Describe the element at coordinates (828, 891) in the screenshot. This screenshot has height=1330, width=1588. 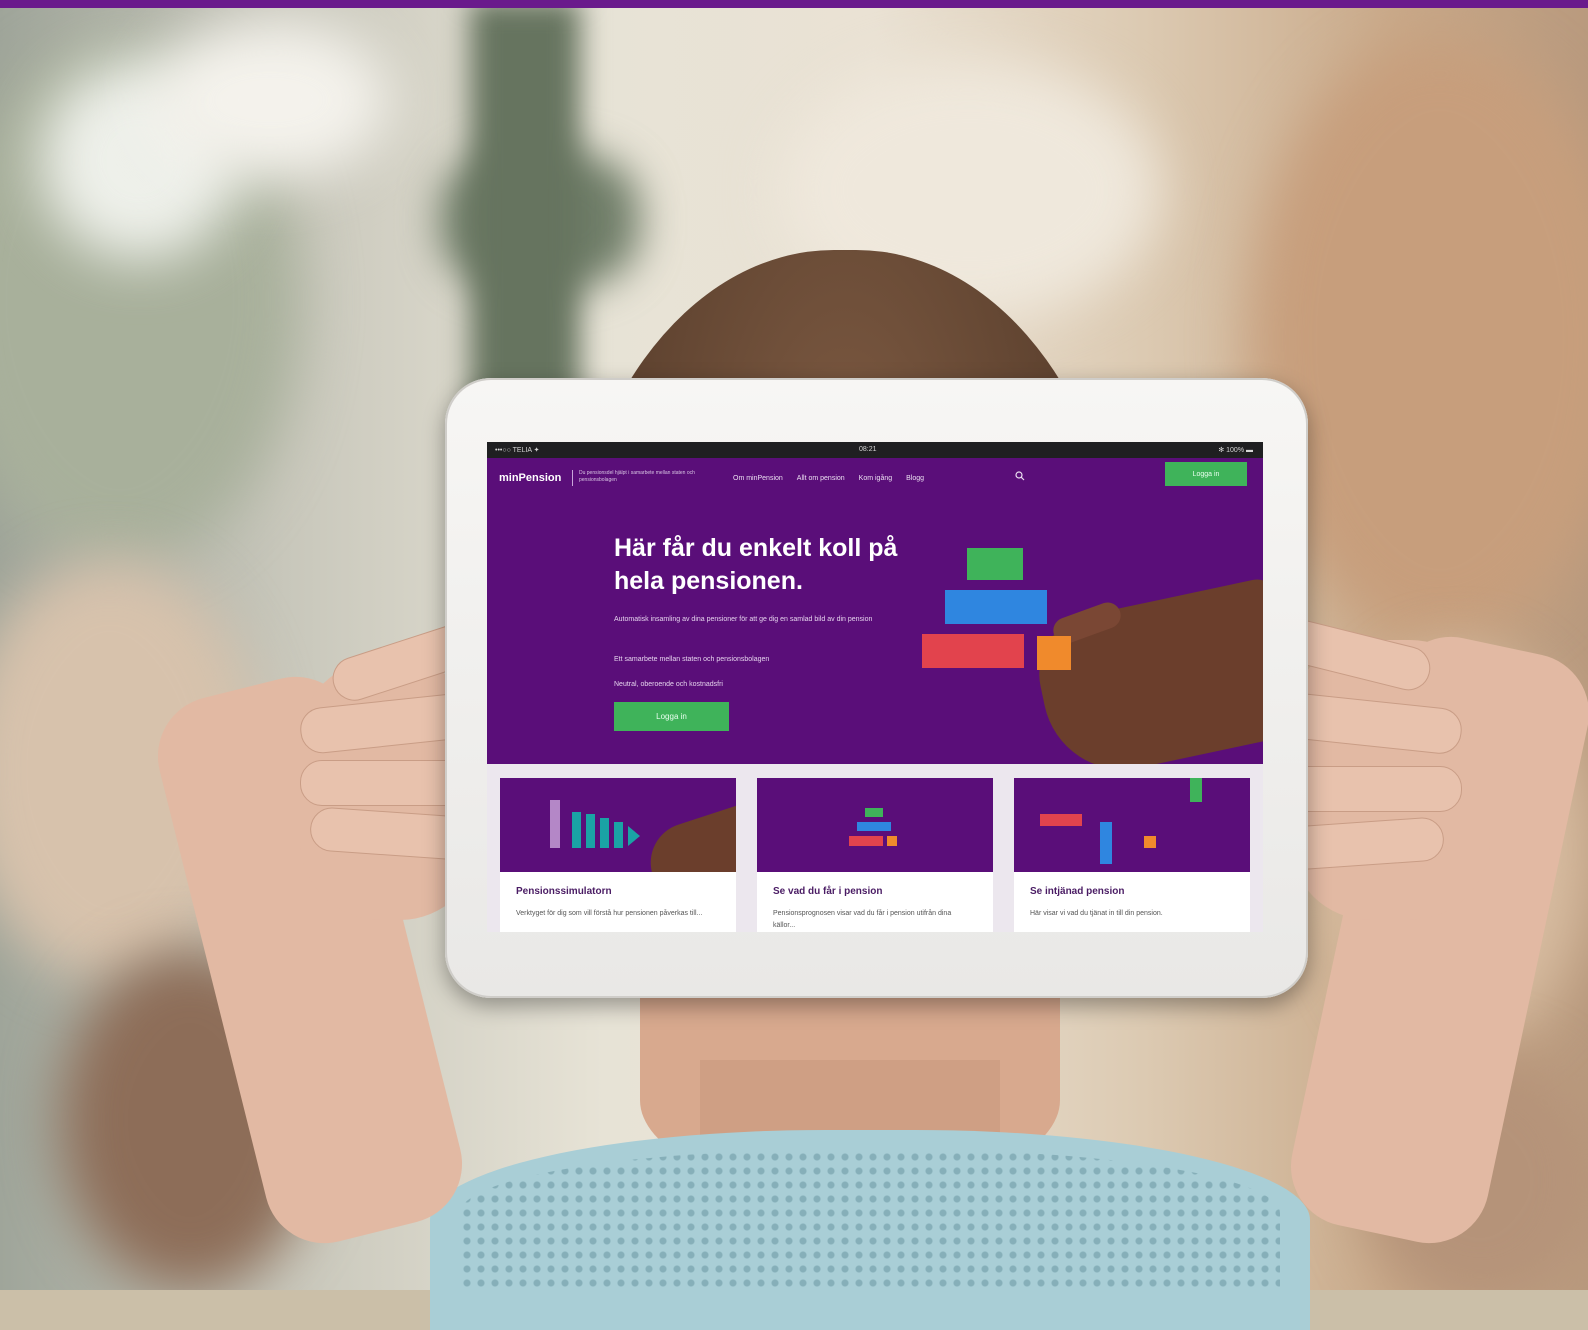
I see `card-title: Se vad du får i pension` at that location.